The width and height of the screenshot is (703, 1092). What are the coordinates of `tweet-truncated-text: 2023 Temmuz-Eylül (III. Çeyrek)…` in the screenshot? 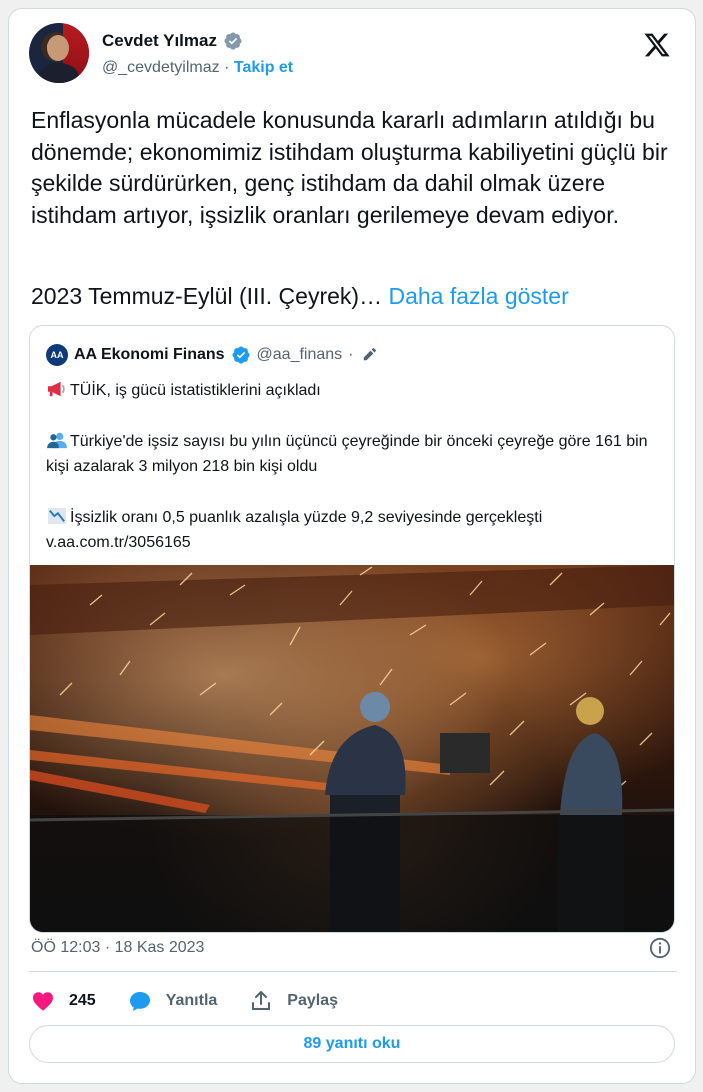 It's located at (207, 296).